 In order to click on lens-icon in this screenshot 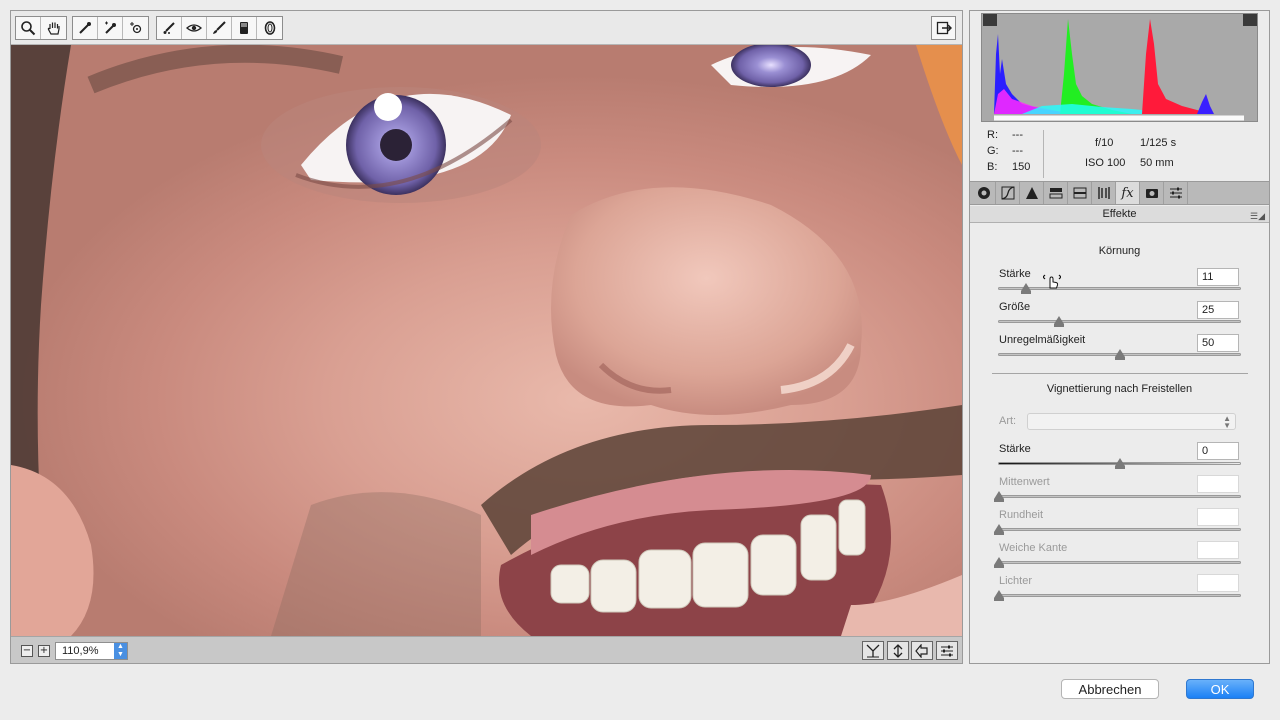, I will do `click(1103, 193)`.